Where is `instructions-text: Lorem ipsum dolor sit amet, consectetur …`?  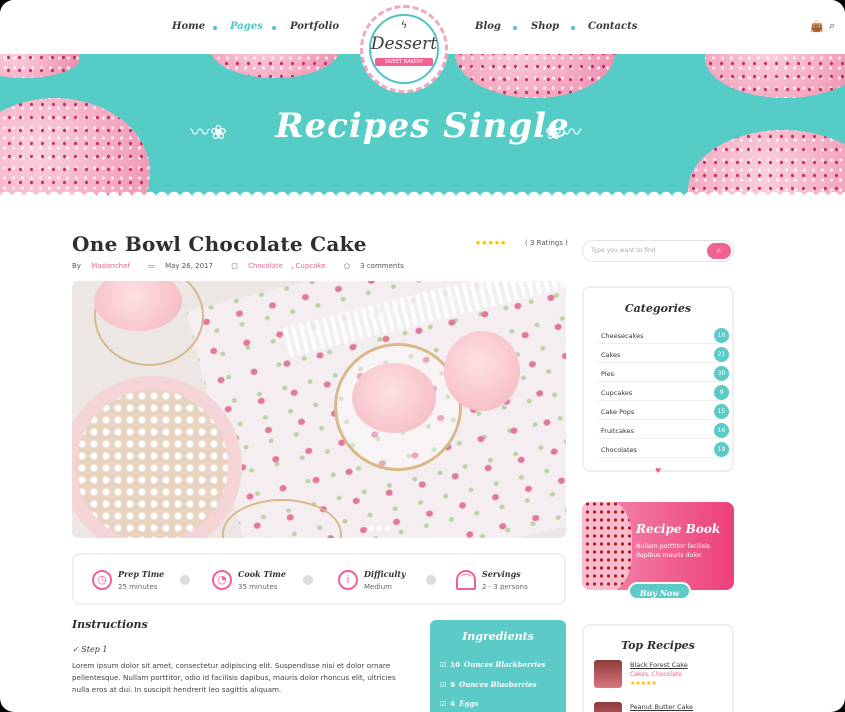 instructions-text: Lorem ipsum dolor sit amet, consectetur … is located at coordinates (234, 677).